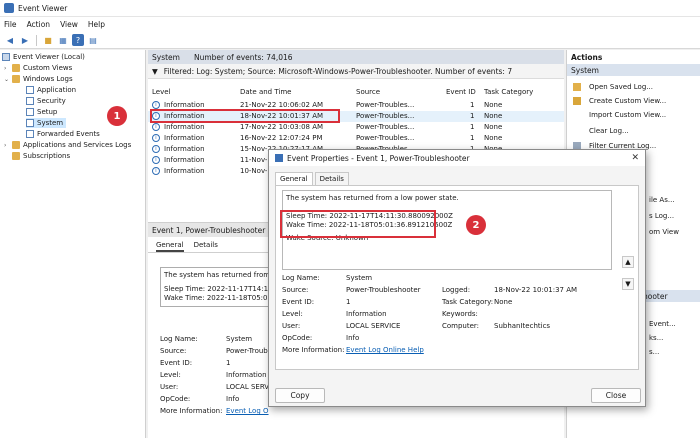 The height and width of the screenshot is (438, 700). What do you see at coordinates (577, 115) in the screenshot?
I see `blank-icon` at bounding box center [577, 115].